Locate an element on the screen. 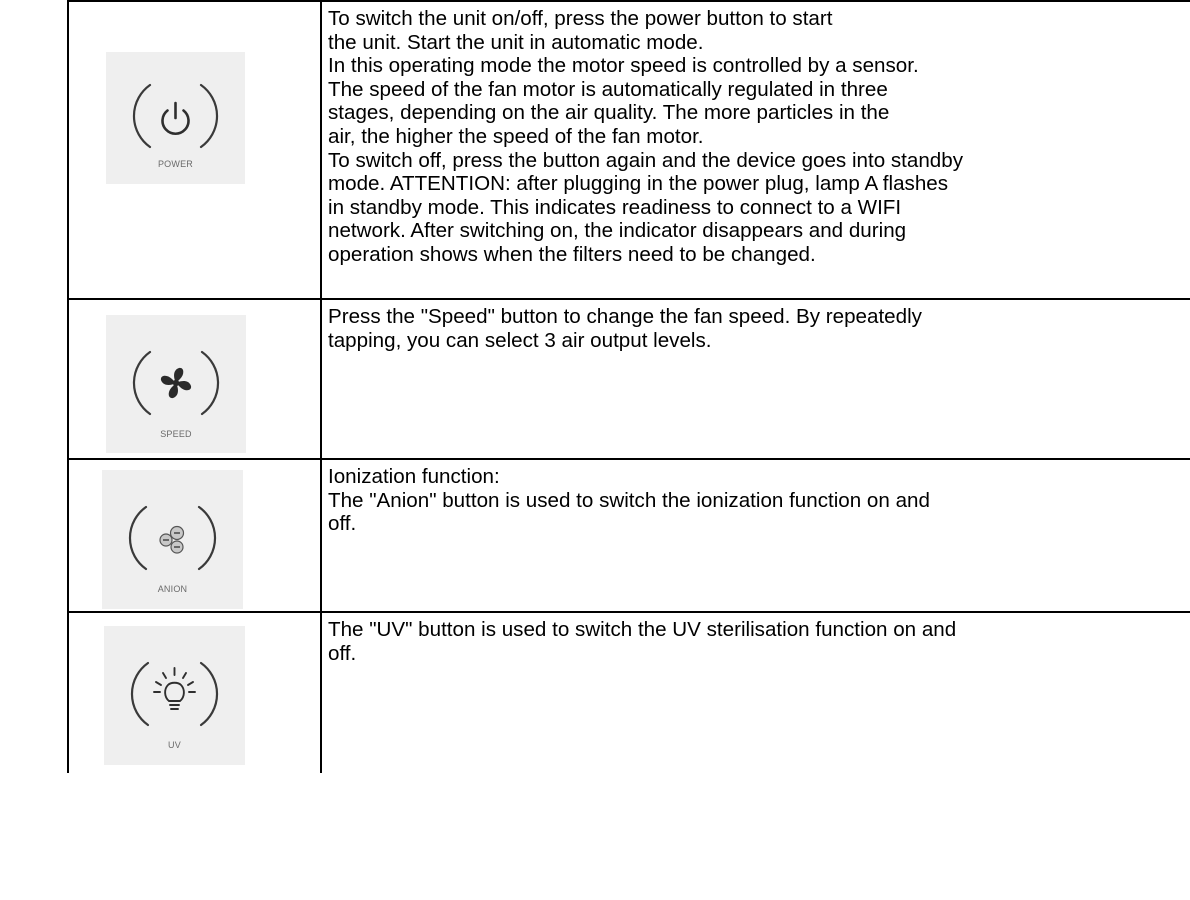  icon-cell-speed: SPEED is located at coordinates (195, 379).